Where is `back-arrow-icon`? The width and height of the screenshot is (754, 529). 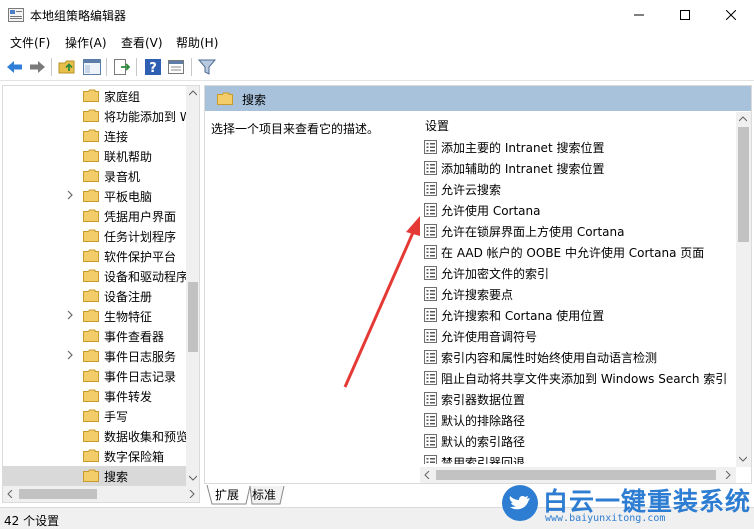
back-arrow-icon is located at coordinates (15, 67).